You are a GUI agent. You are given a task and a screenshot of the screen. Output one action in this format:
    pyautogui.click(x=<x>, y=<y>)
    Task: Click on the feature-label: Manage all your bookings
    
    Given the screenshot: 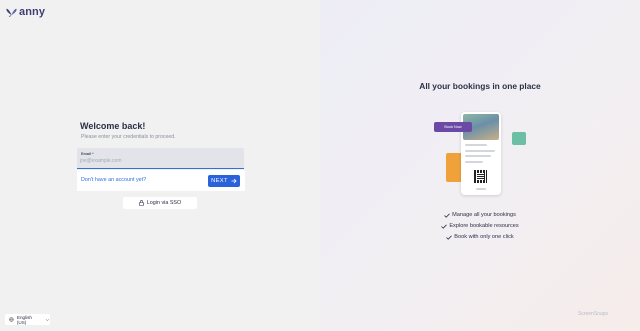 What is the action you would take?
    pyautogui.click(x=484, y=215)
    